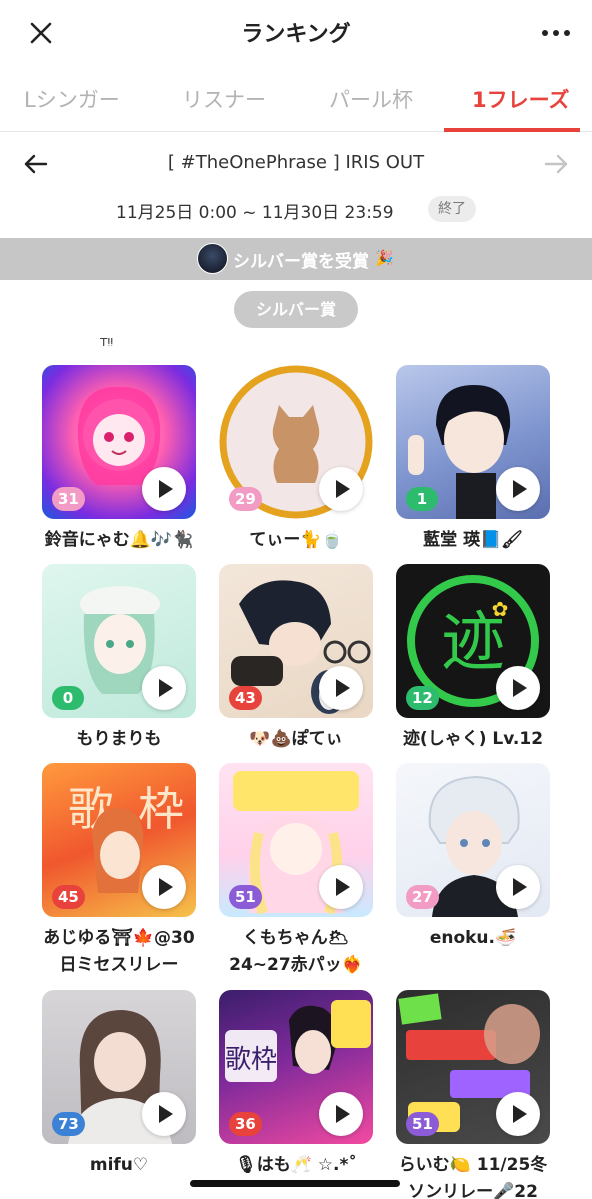  I want to click on entry-name: 鈴音にゃむ🔔🎶🐈‍⬛, so click(119, 540).